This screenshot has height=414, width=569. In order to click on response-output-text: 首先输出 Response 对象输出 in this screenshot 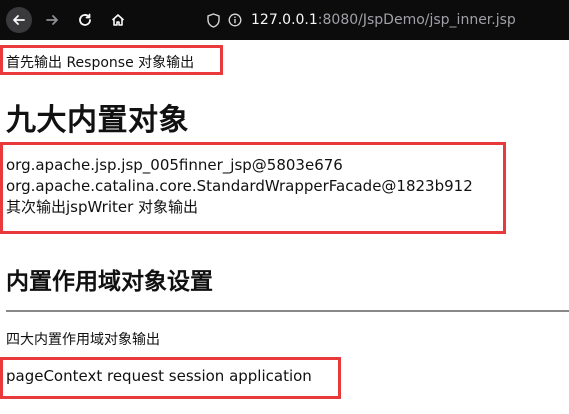, I will do `click(100, 63)`.